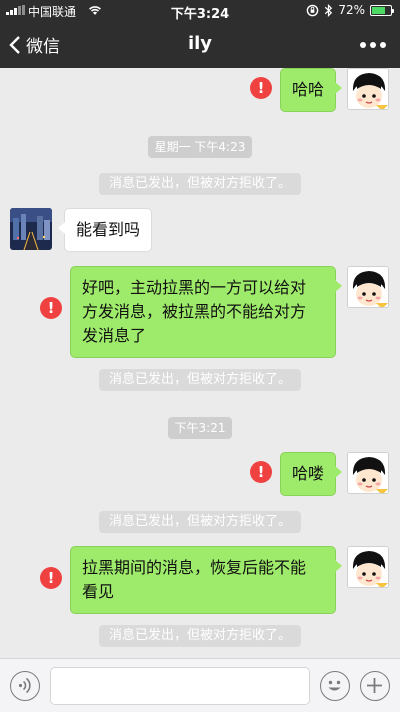  I want to click on timestamp: 星期一 下午4:23, so click(200, 147).